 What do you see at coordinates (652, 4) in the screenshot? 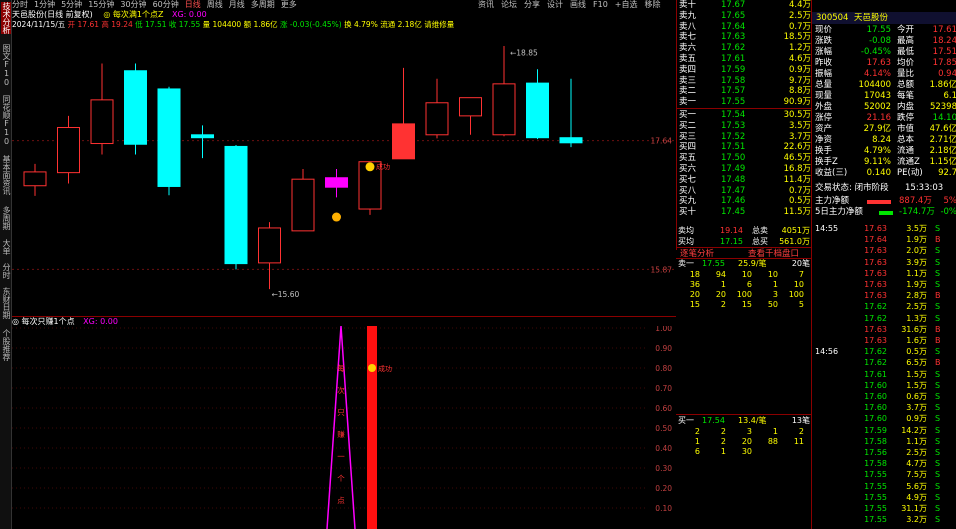
I see `menu-7: 移除` at bounding box center [652, 4].